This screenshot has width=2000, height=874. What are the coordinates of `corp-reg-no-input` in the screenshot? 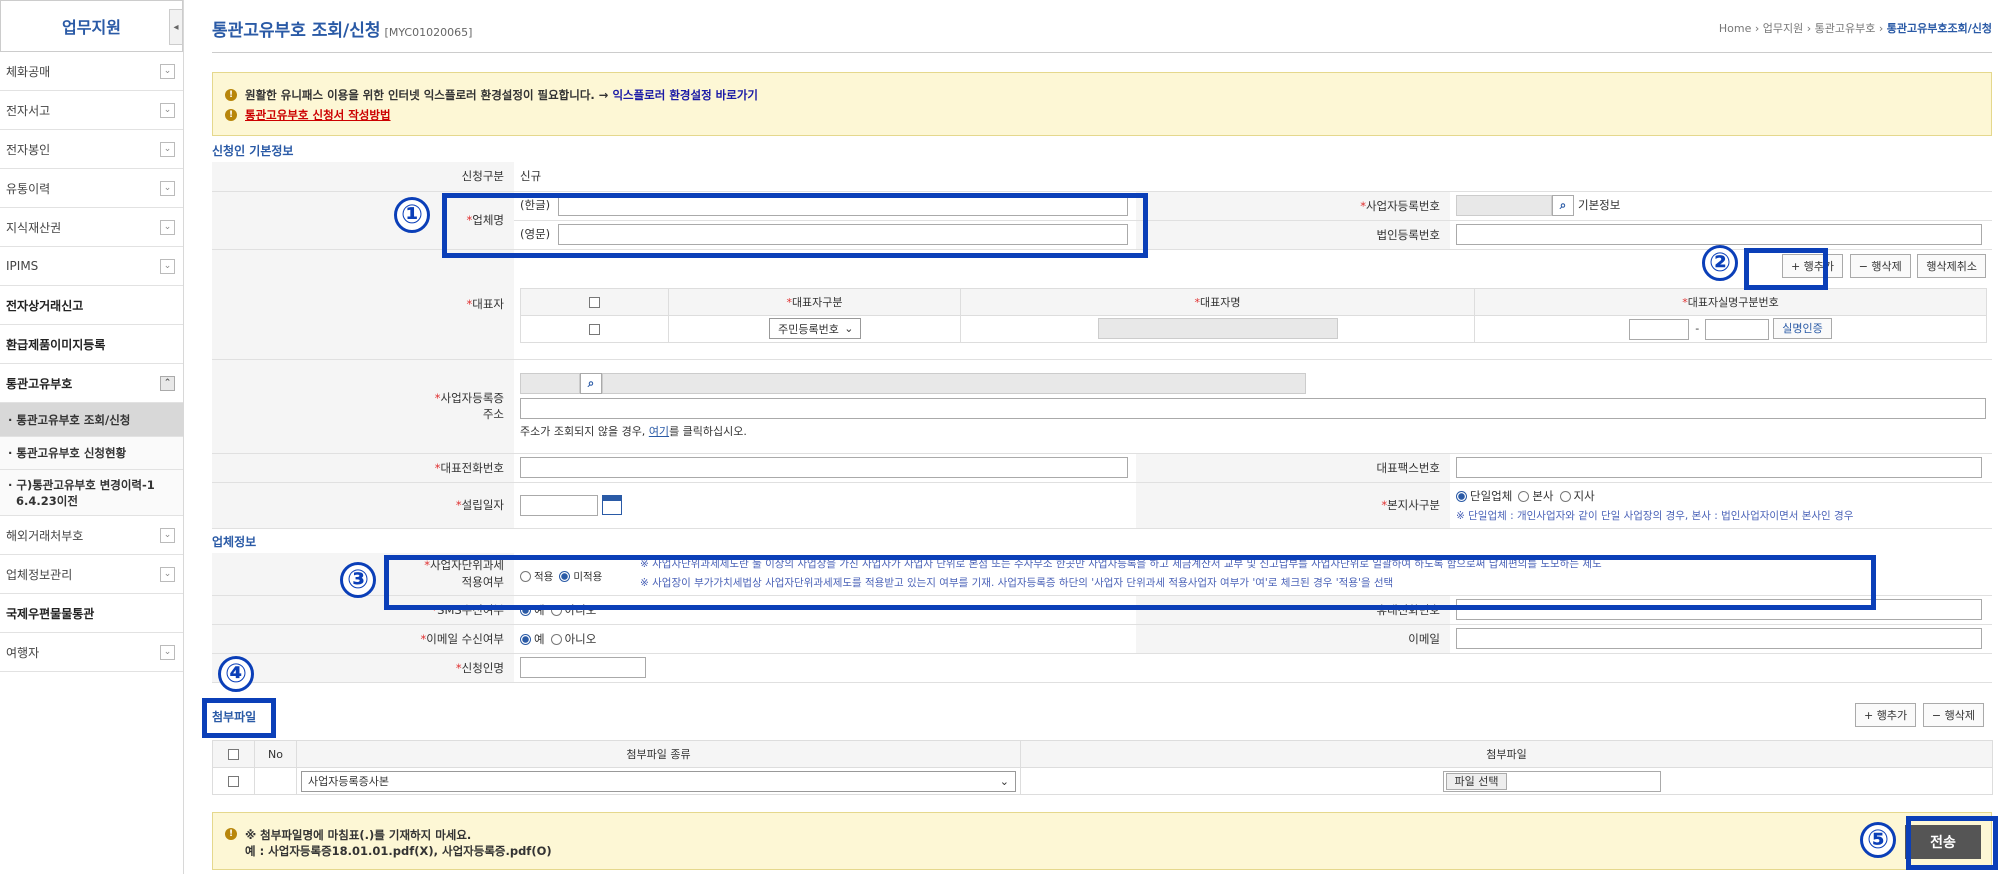 It's located at (1719, 234).